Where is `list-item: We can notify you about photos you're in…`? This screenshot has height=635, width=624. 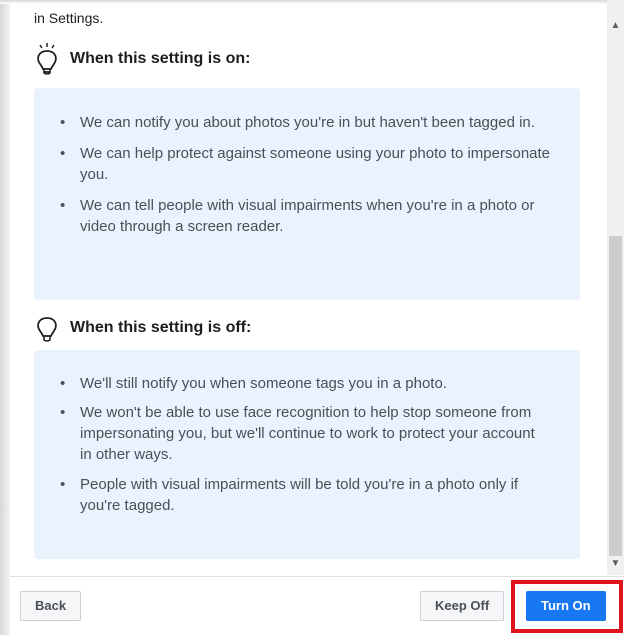
list-item: We can notify you about photos you're in… is located at coordinates (307, 122).